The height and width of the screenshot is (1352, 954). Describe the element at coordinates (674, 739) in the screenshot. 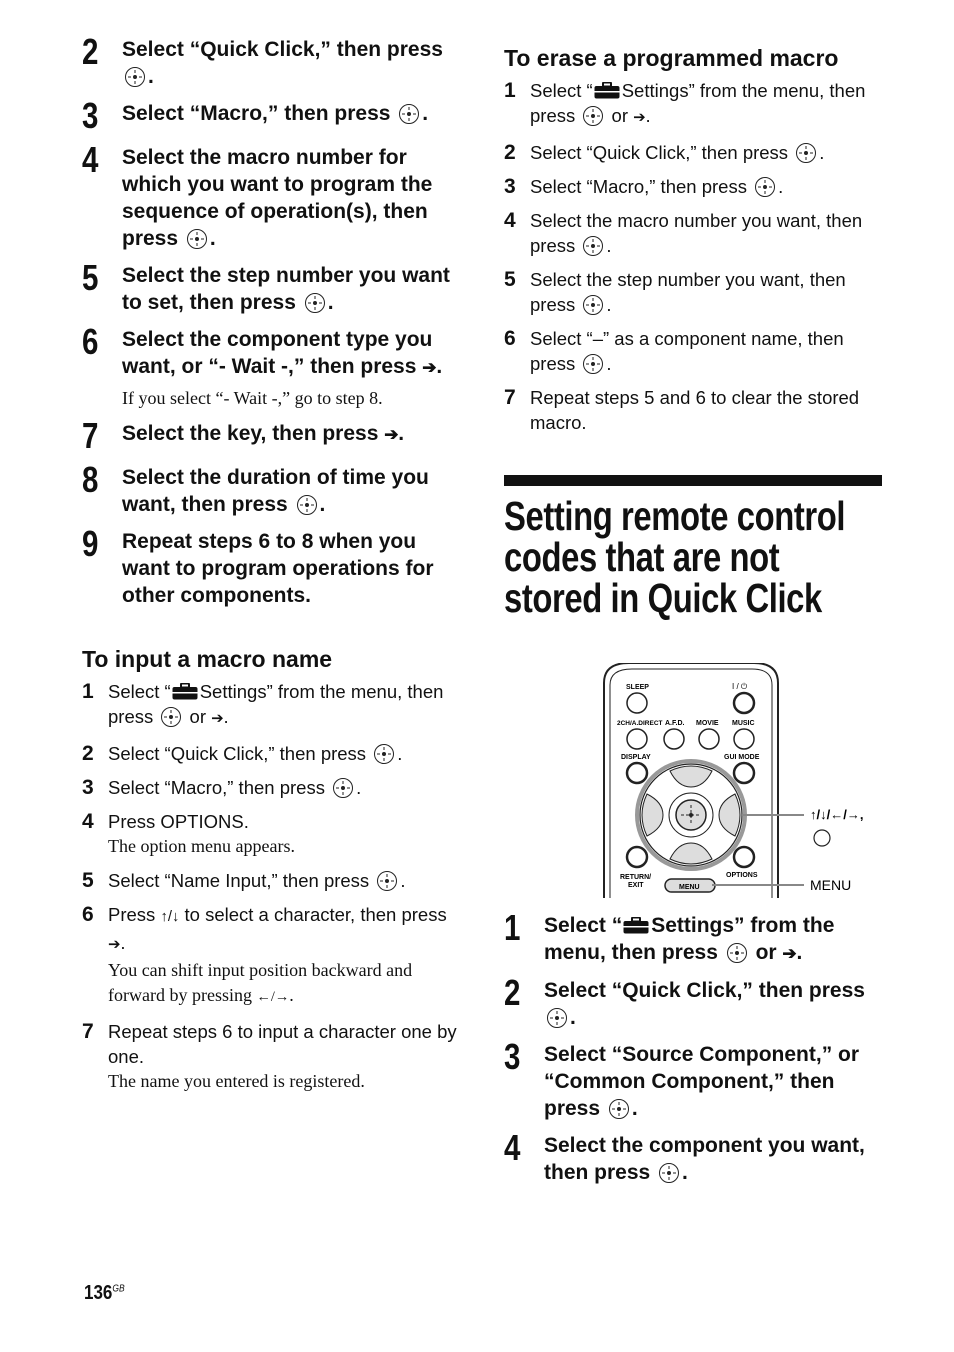

I see `afd-button` at that location.